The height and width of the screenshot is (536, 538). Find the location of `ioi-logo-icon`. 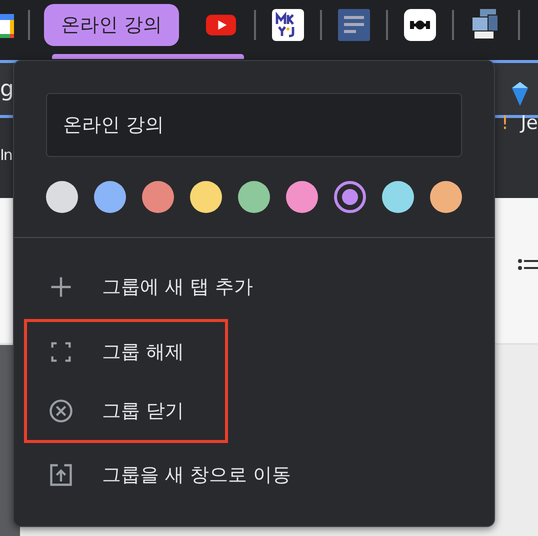

ioi-logo-icon is located at coordinates (420, 25).